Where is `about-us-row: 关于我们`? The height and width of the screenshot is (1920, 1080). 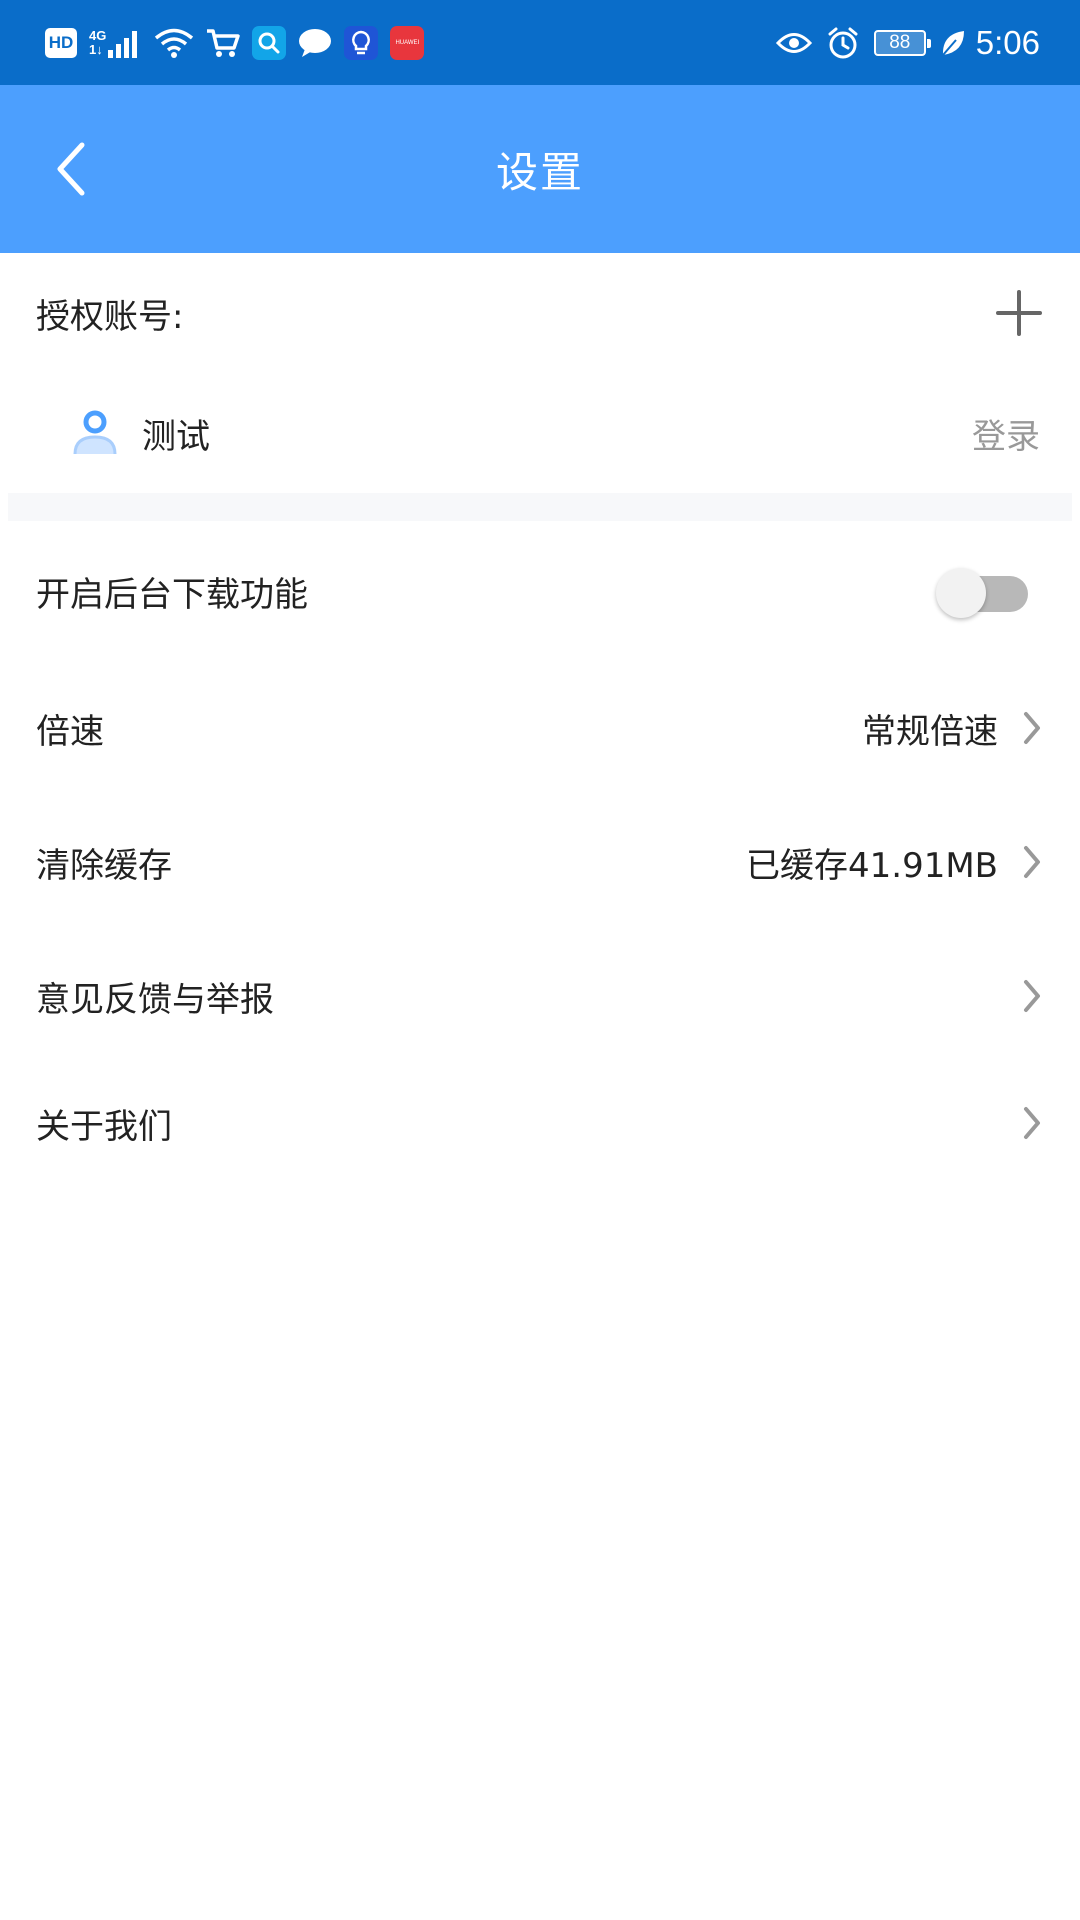 about-us-row: 关于我们 is located at coordinates (540, 1123).